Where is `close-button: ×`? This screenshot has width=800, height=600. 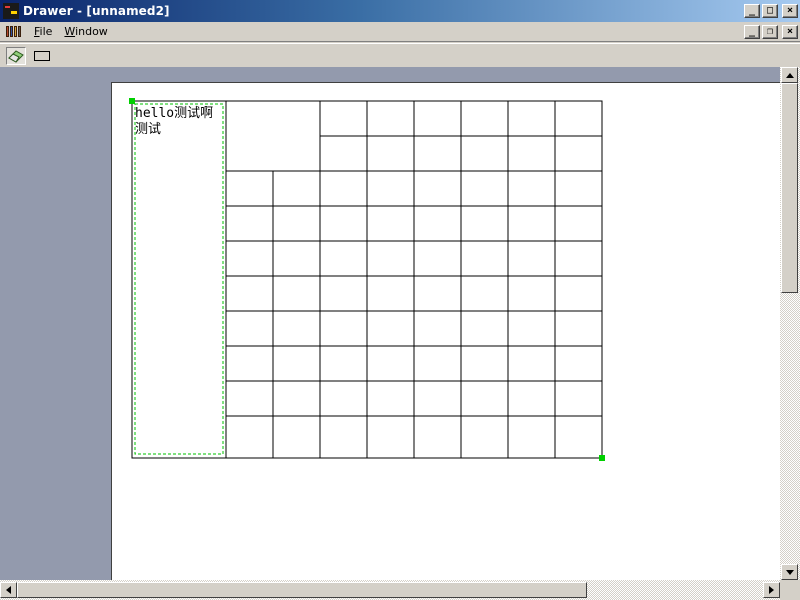
close-button: × is located at coordinates (790, 11).